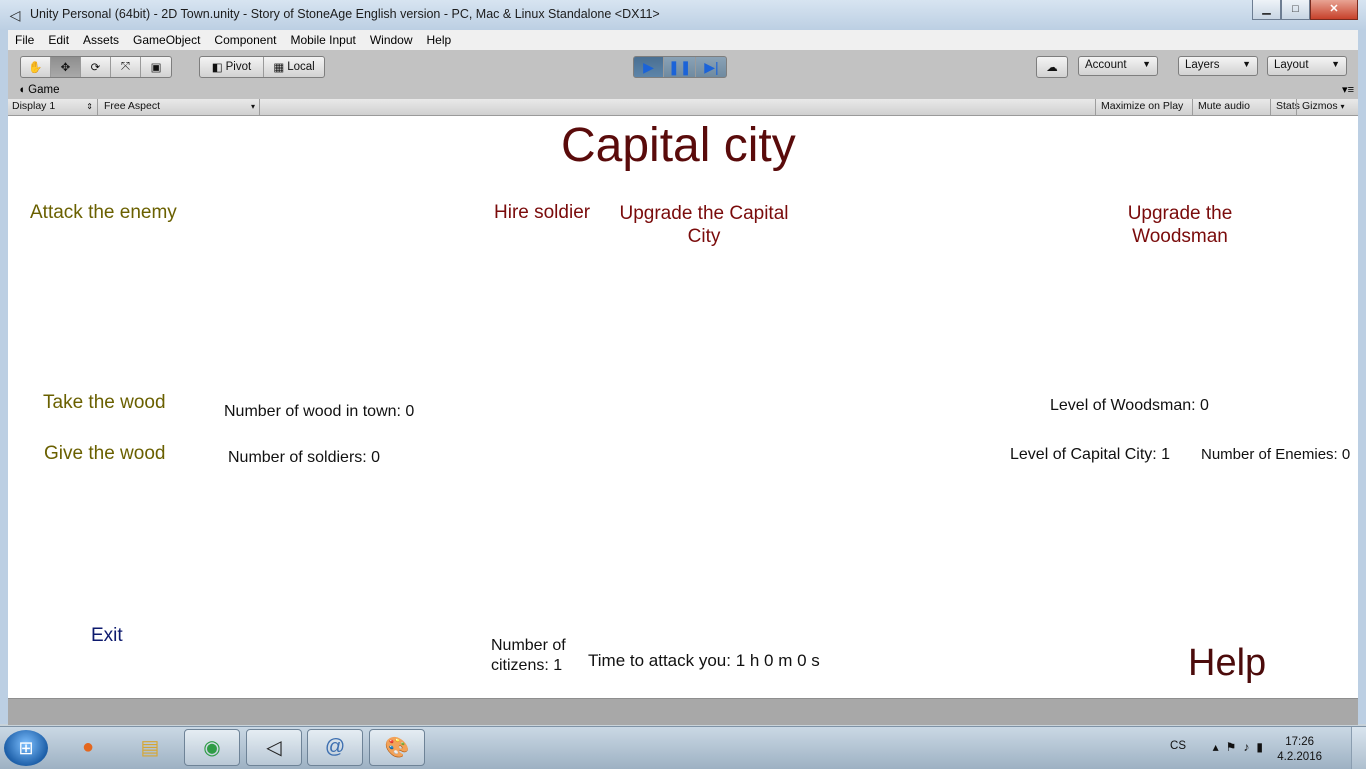 Image resolution: width=1366 pixels, height=769 pixels. Describe the element at coordinates (704, 225) in the screenshot. I see `upgrade-capital-button: Upgrade the Capital City` at that location.